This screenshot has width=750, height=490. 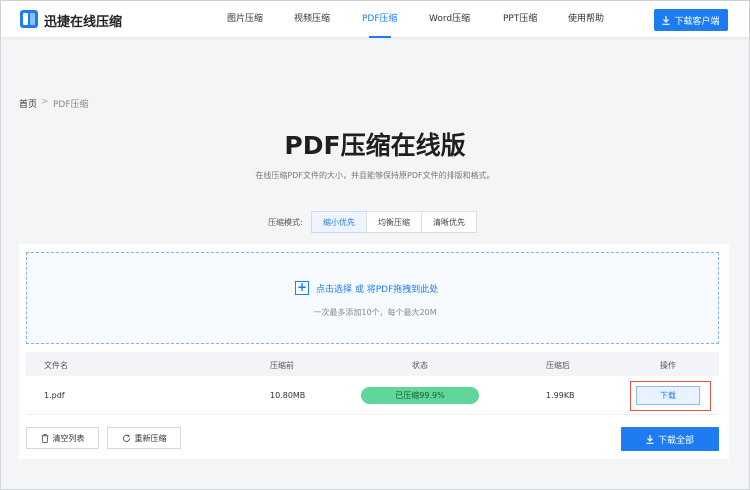 I want to click on breadcrumb-home: 首页, so click(x=28, y=103).